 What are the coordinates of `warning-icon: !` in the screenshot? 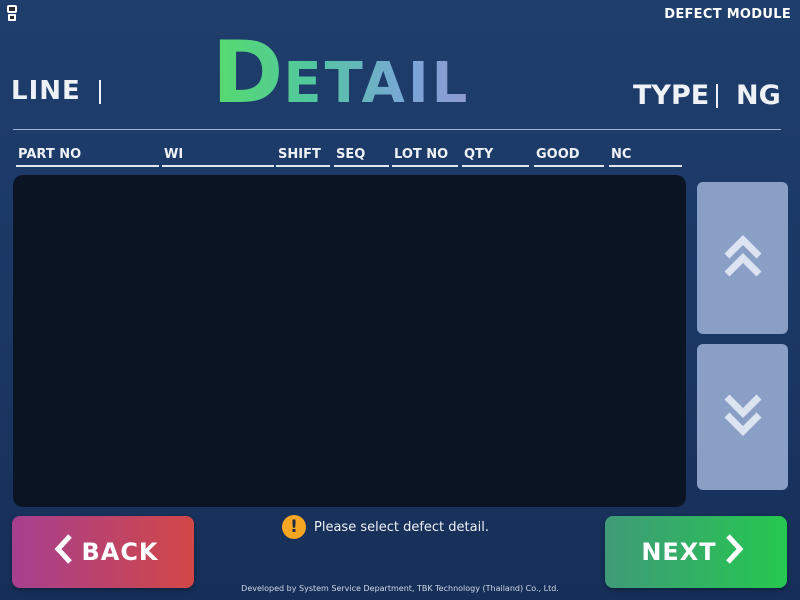 It's located at (294, 527).